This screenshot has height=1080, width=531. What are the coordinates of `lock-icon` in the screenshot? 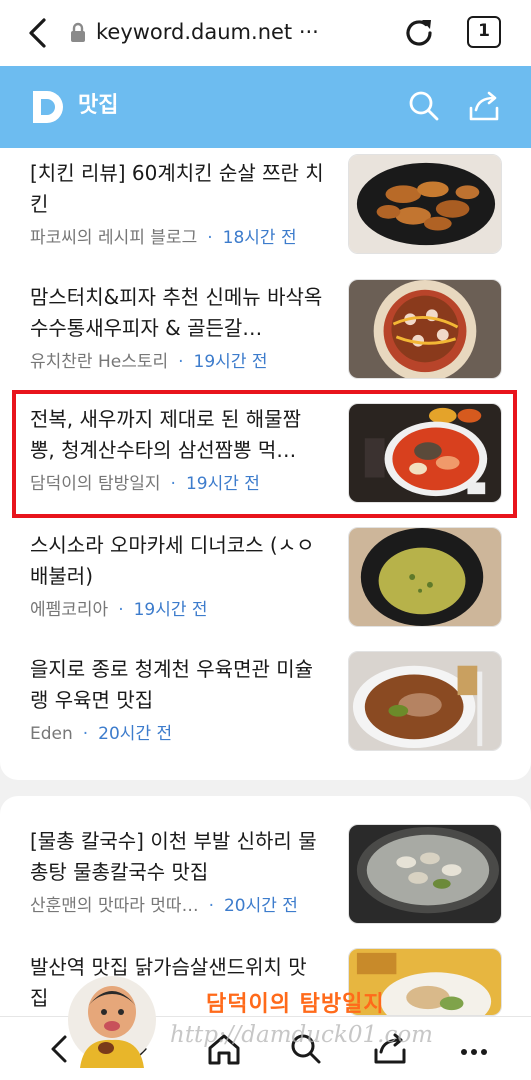 It's located at (78, 32).